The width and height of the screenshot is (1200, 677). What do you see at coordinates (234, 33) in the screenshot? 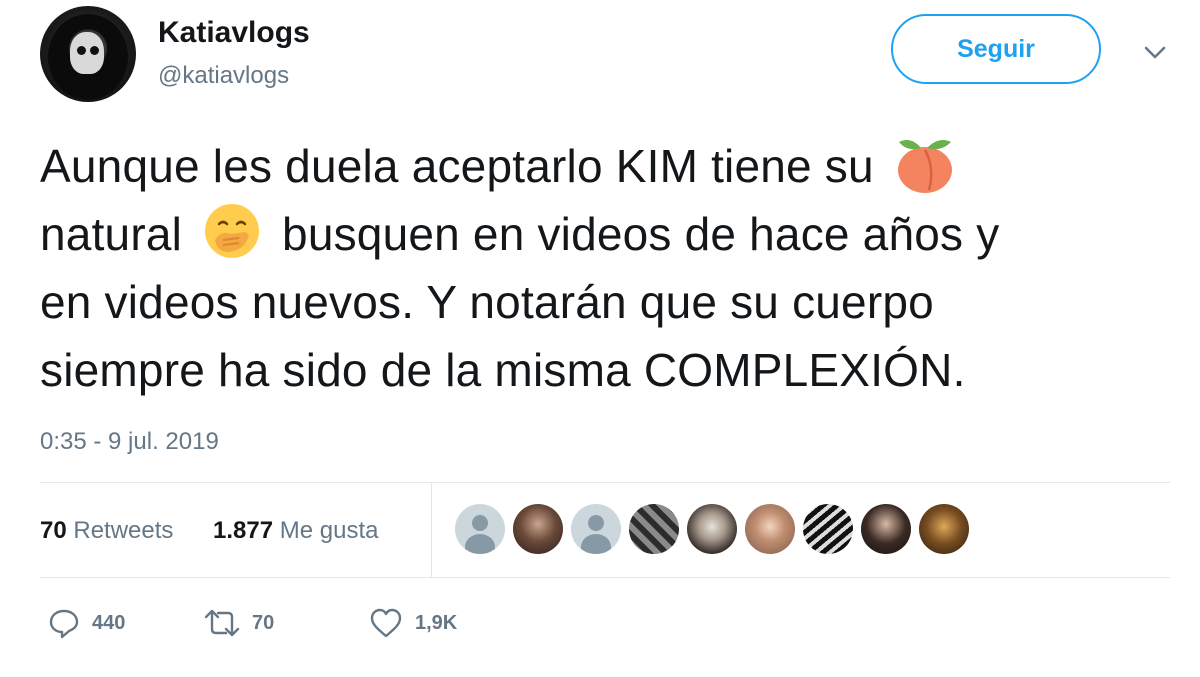
I see `display-name: Katiavlogs` at bounding box center [234, 33].